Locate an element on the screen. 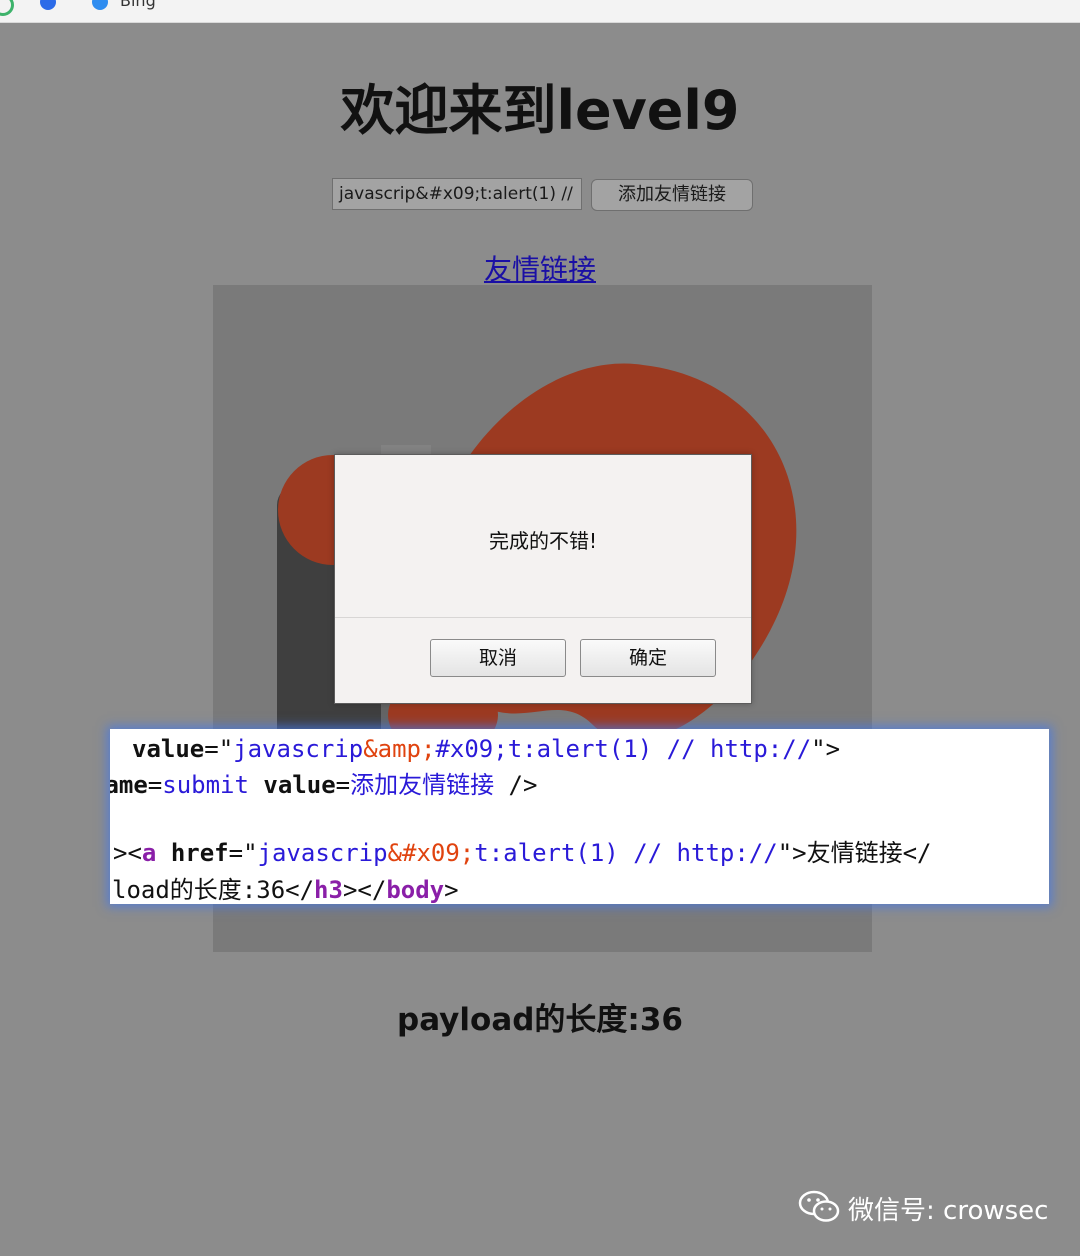  code-attr: name is located at coordinates (129, 785).